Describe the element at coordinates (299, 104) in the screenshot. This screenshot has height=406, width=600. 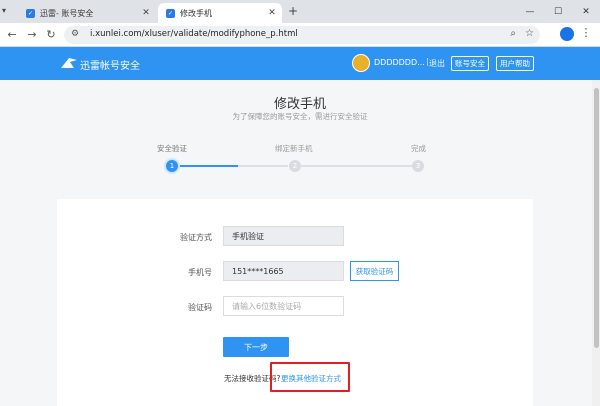
I see `page-title: 修改手机` at that location.